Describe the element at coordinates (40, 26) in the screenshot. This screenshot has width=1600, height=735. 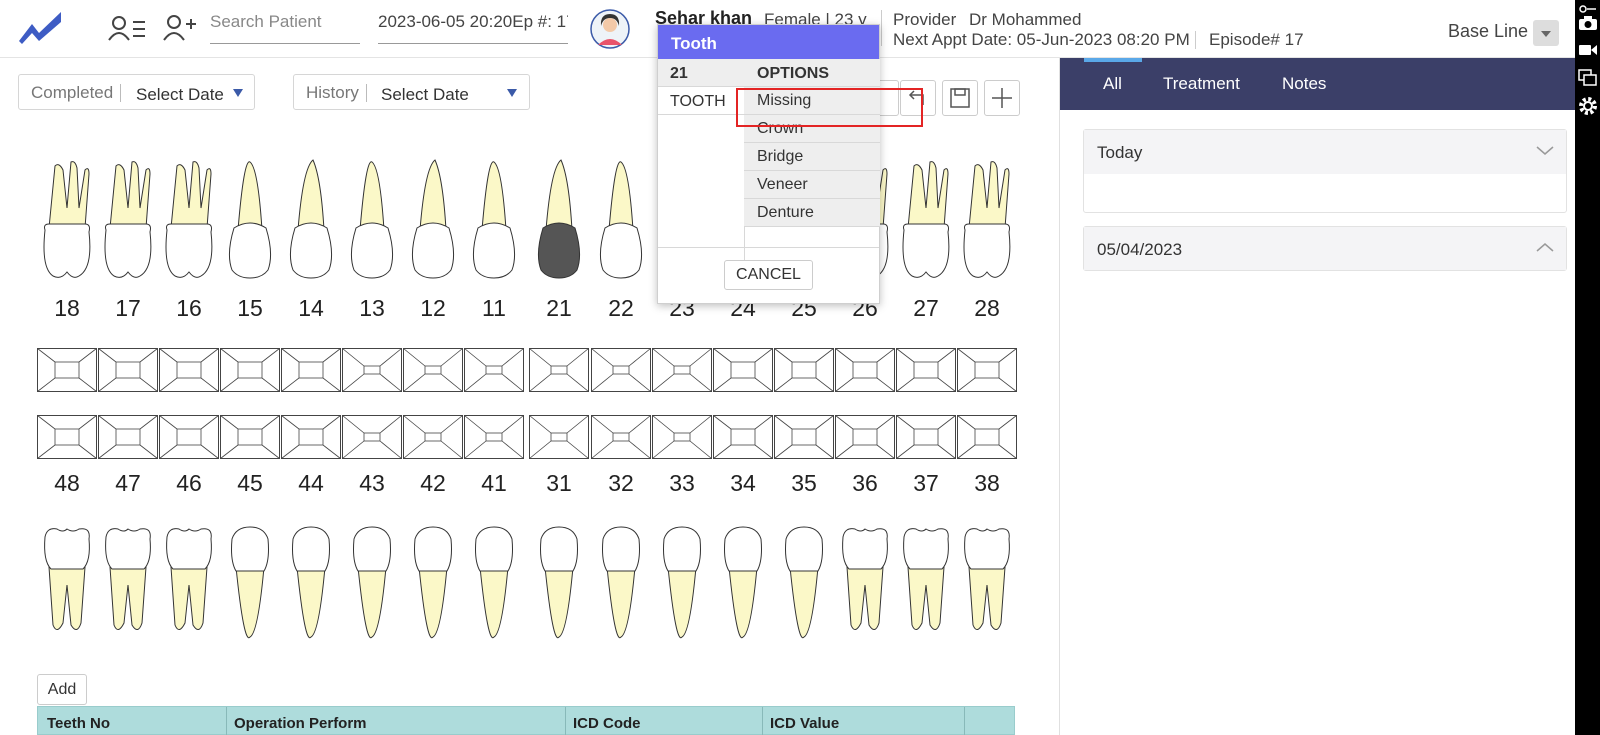
I see `app-logo-icon` at that location.